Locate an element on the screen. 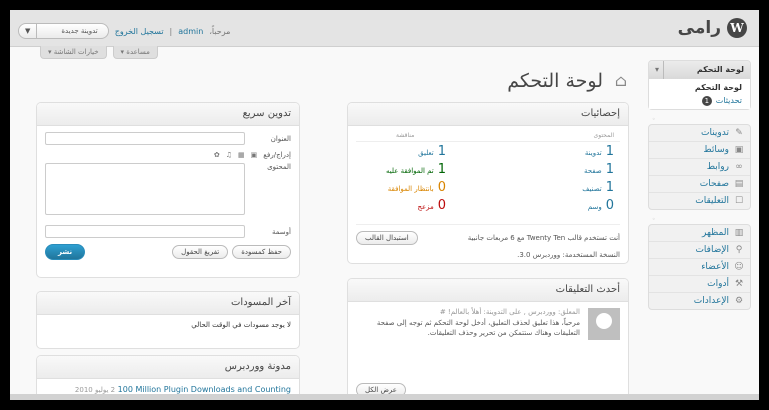 Image resolution: width=769 pixels, height=410 pixels. widget-title: مدونة ووردبرس is located at coordinates (168, 367).